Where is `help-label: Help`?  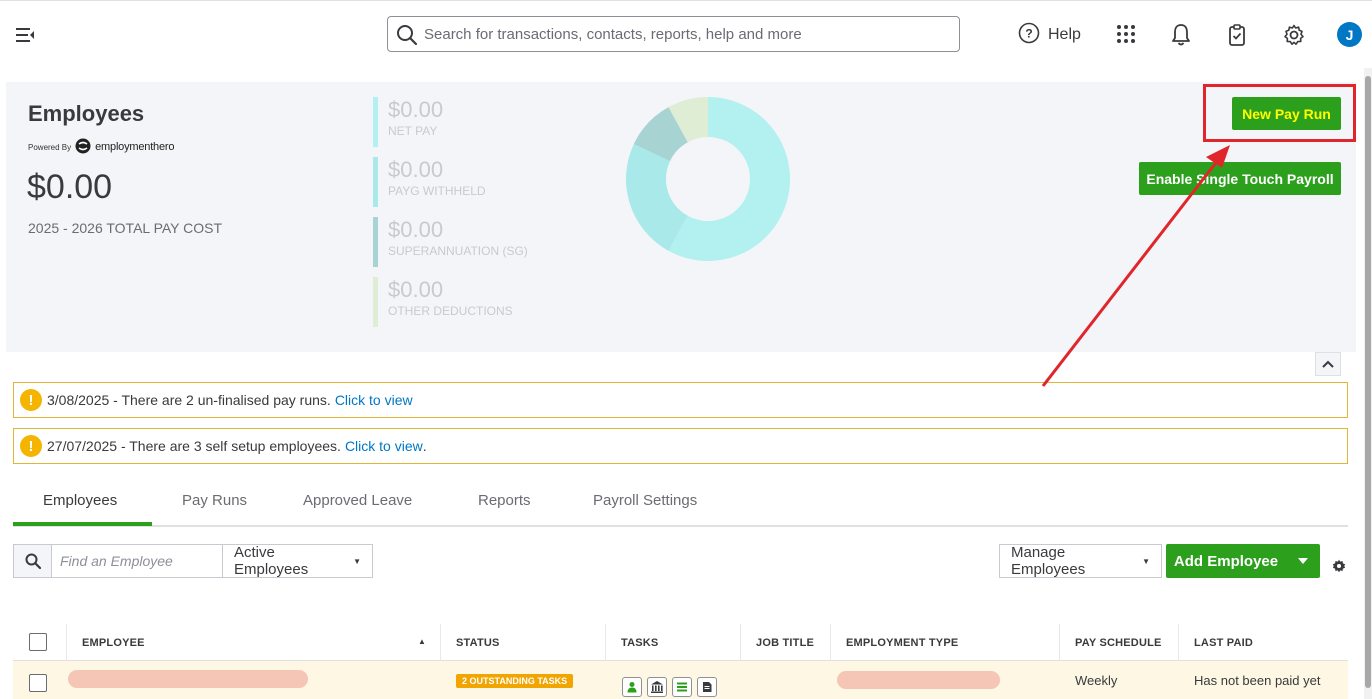 help-label: Help is located at coordinates (1064, 34).